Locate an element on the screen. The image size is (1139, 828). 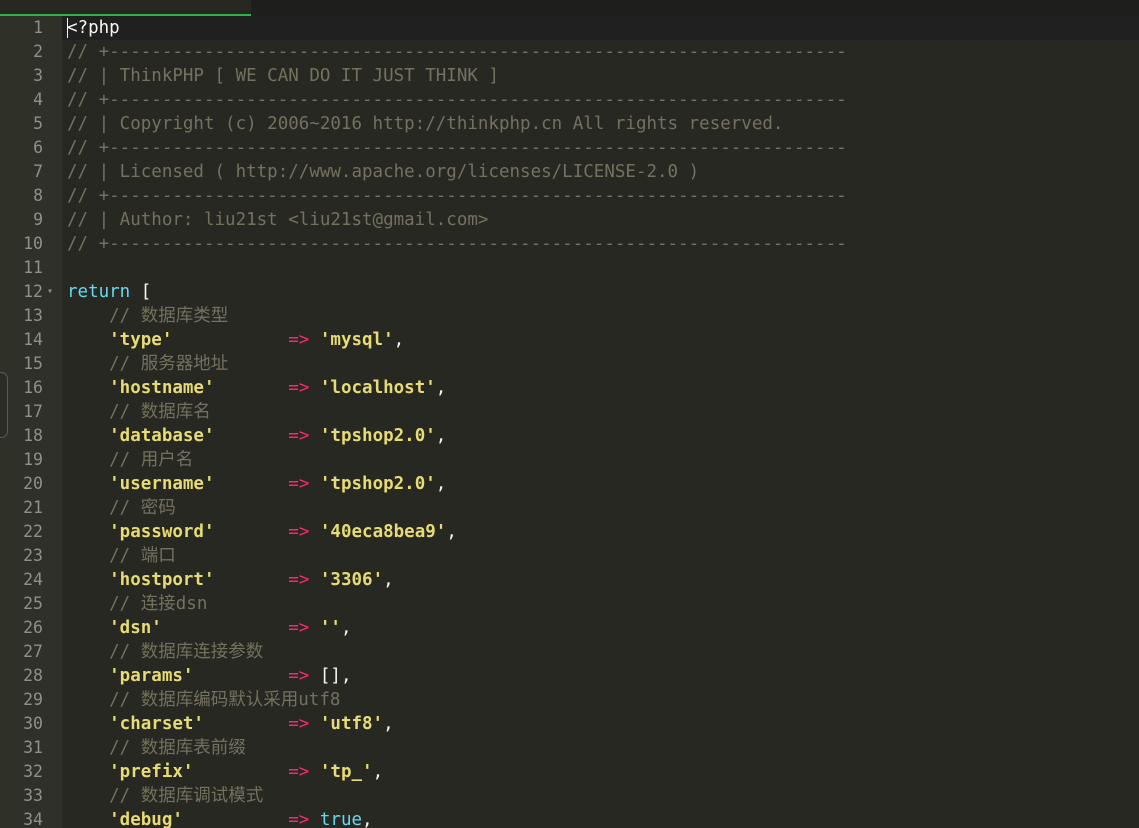
line-content: // 数据库名 is located at coordinates (600, 412).